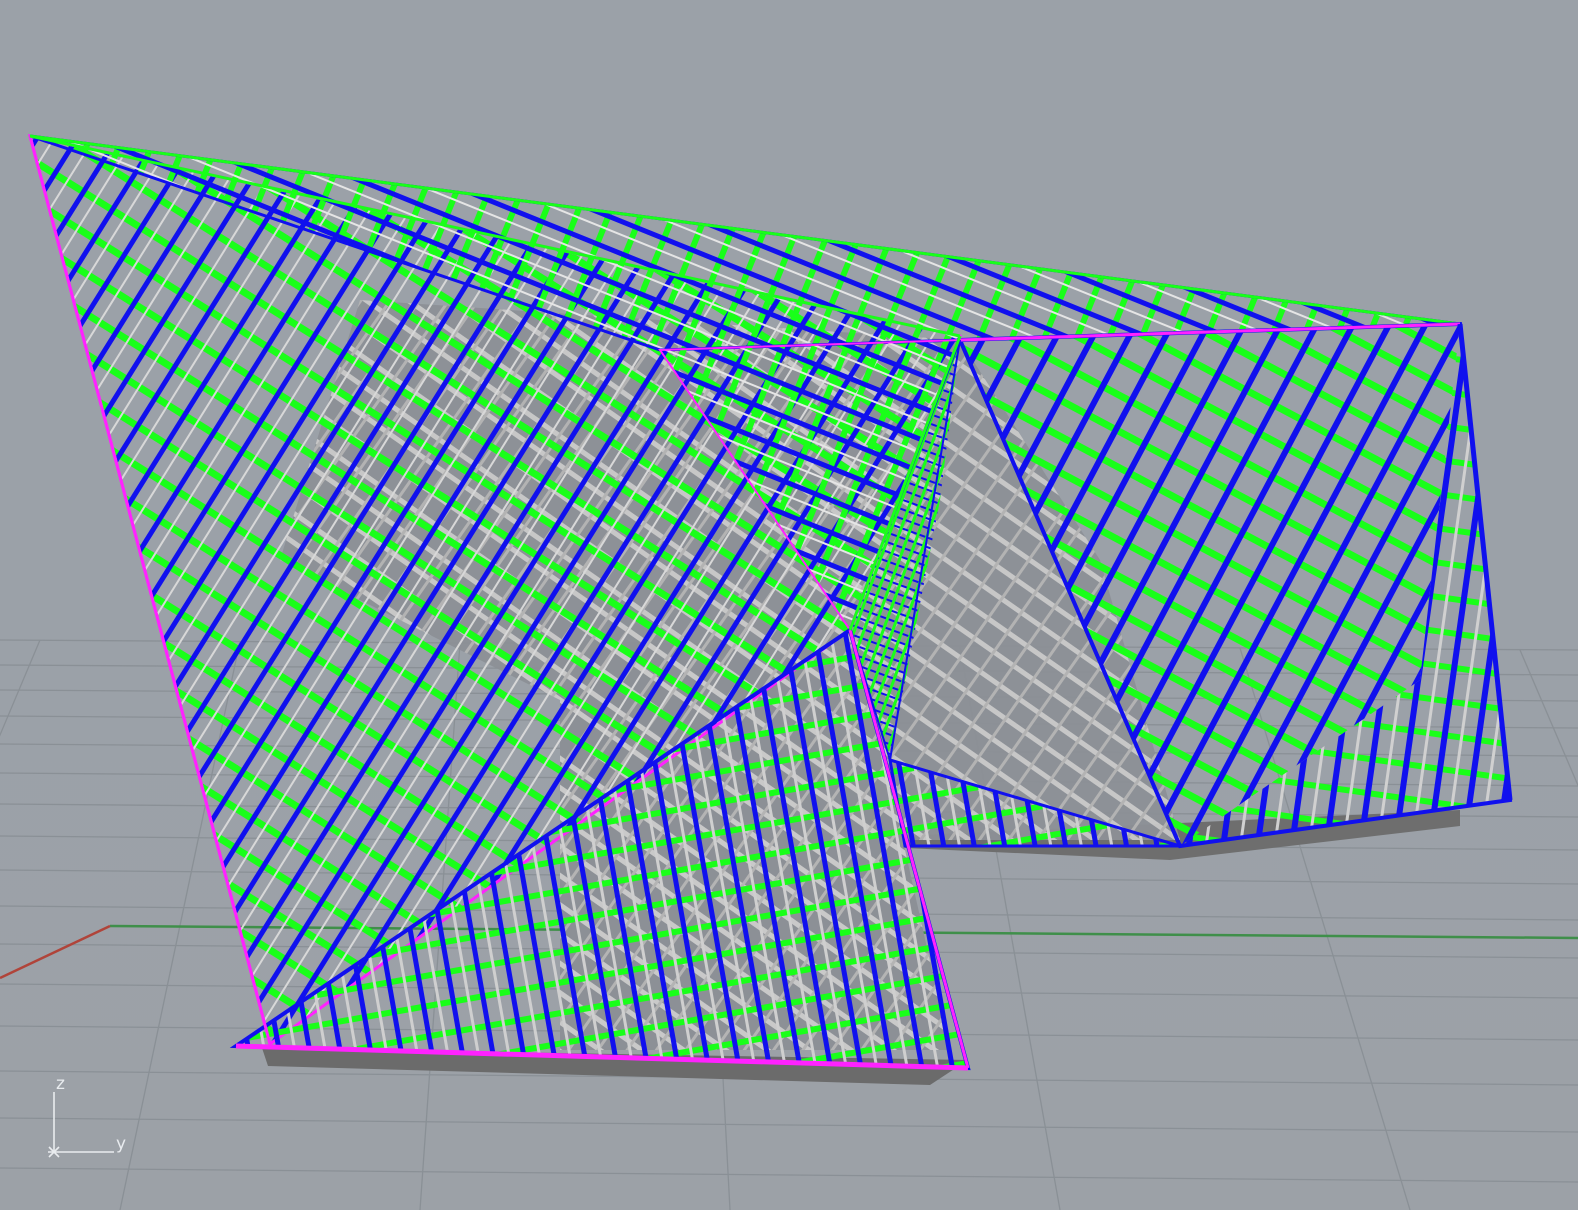  What do you see at coordinates (60, 1084) in the screenshot?
I see `axis-z-label: z` at bounding box center [60, 1084].